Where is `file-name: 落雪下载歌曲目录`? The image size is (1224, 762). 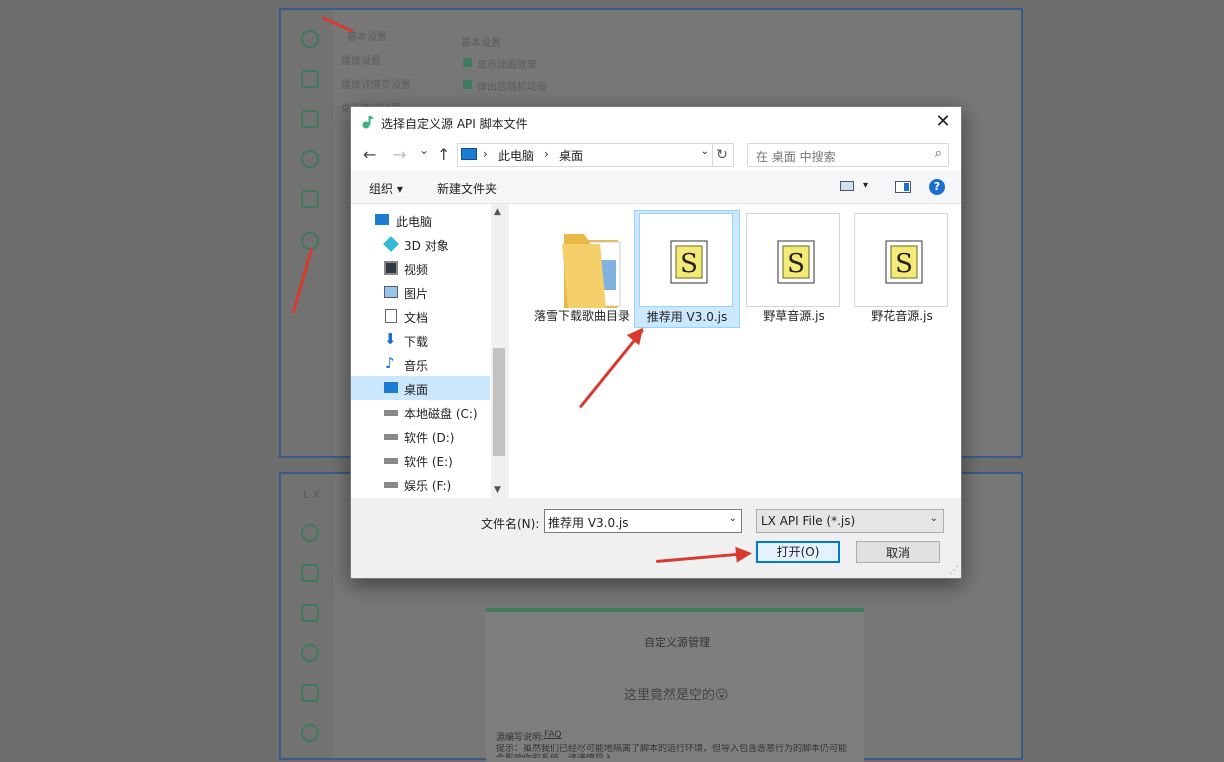
file-name: 落雪下载歌曲目录 is located at coordinates (582, 316).